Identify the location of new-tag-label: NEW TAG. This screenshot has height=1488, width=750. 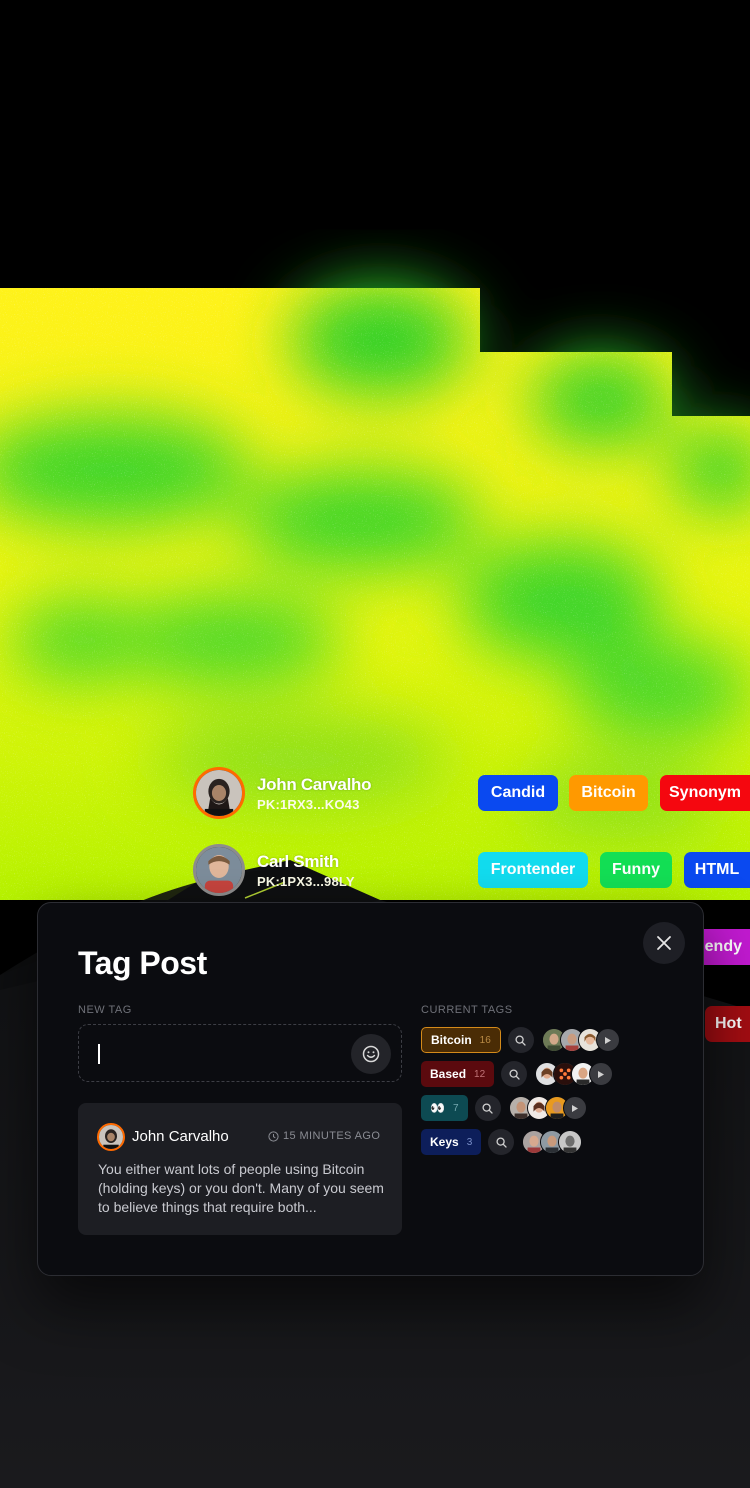
(105, 1010).